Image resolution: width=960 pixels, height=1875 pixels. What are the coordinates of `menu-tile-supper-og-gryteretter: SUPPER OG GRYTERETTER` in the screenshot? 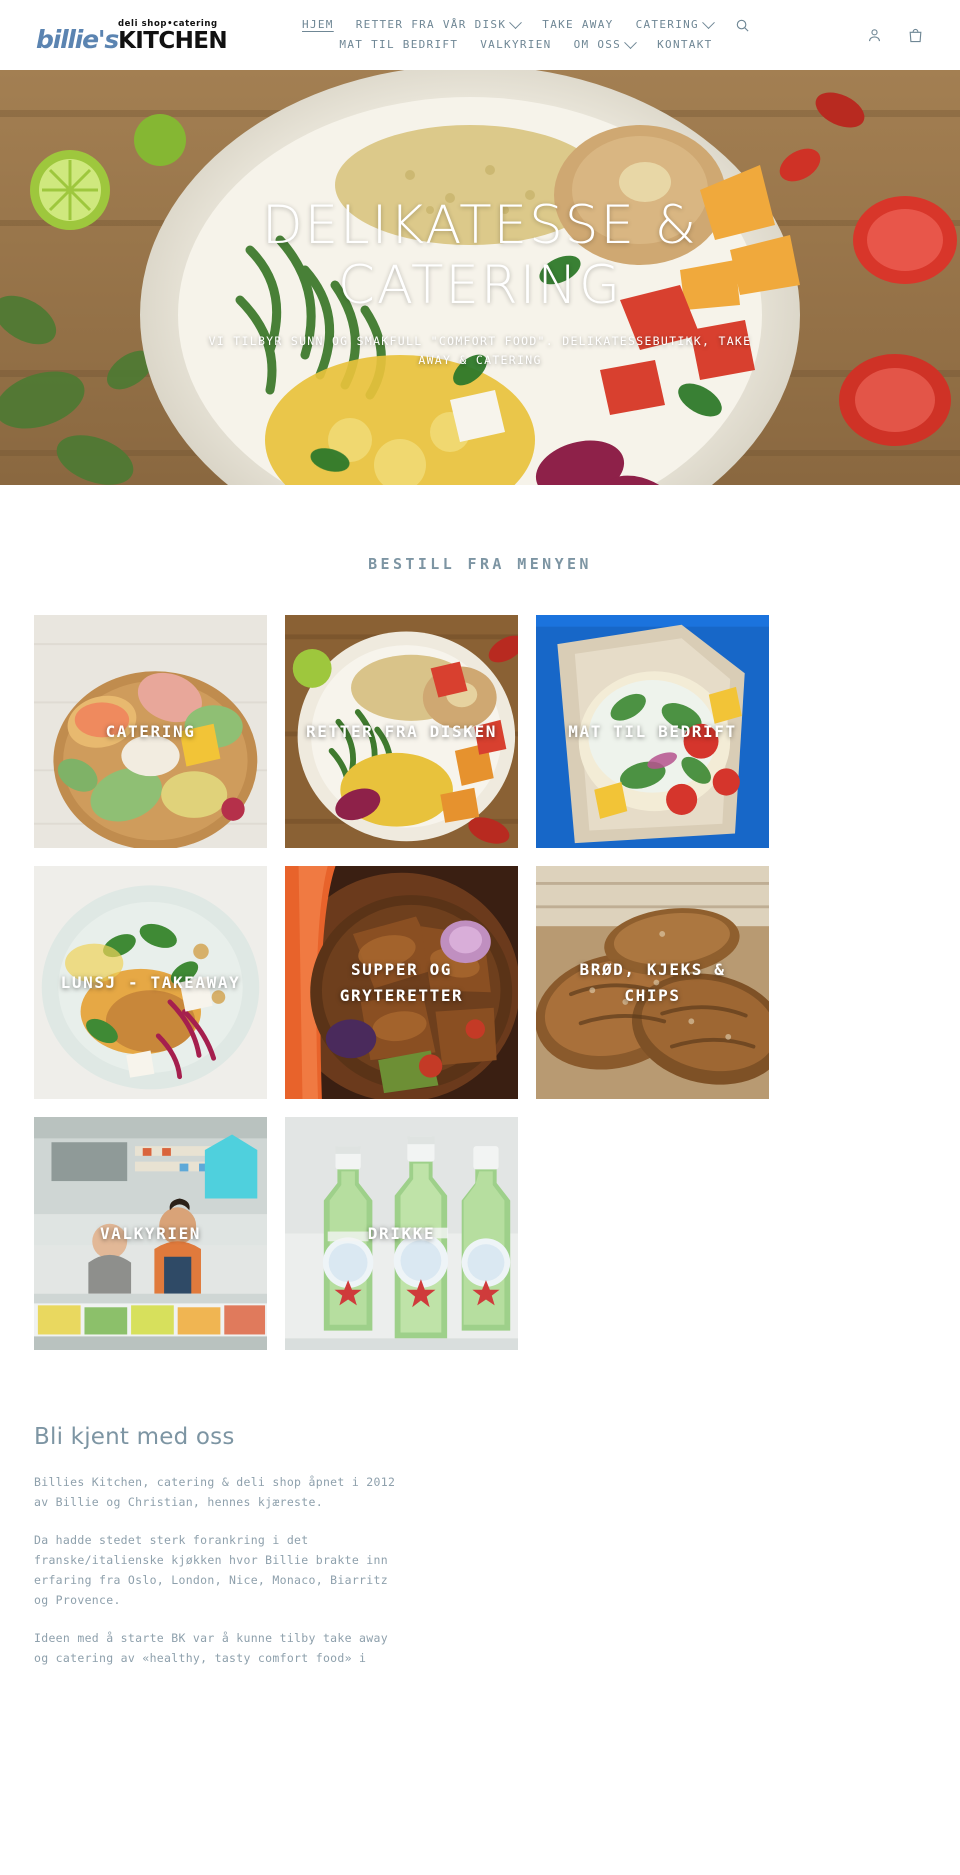 It's located at (401, 982).